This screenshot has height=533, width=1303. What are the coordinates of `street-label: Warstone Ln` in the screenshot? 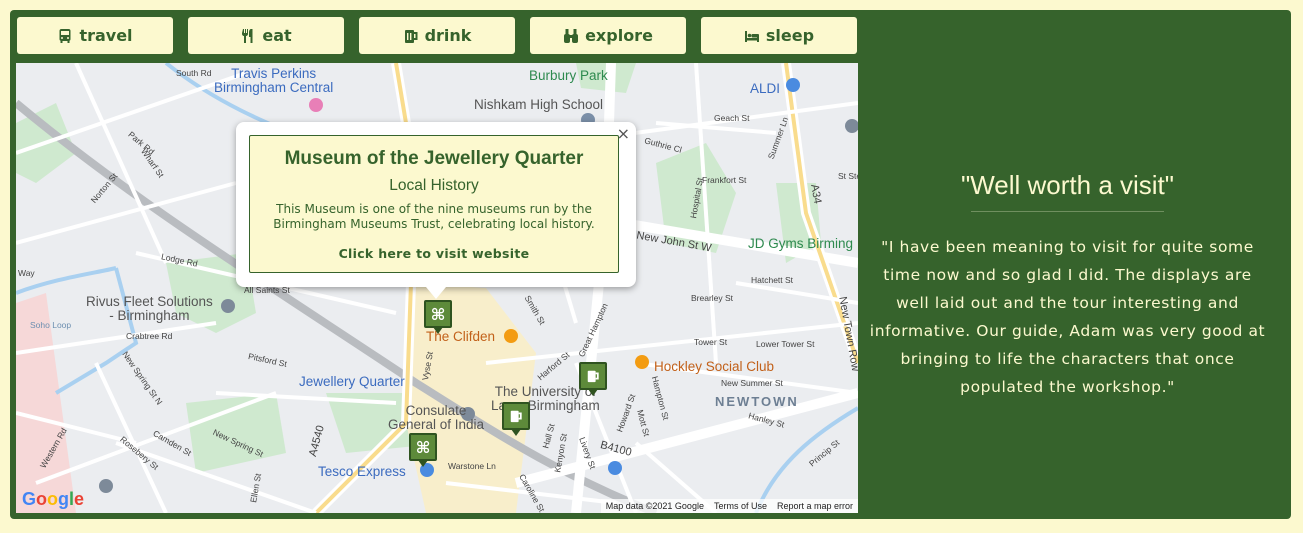 It's located at (472, 466).